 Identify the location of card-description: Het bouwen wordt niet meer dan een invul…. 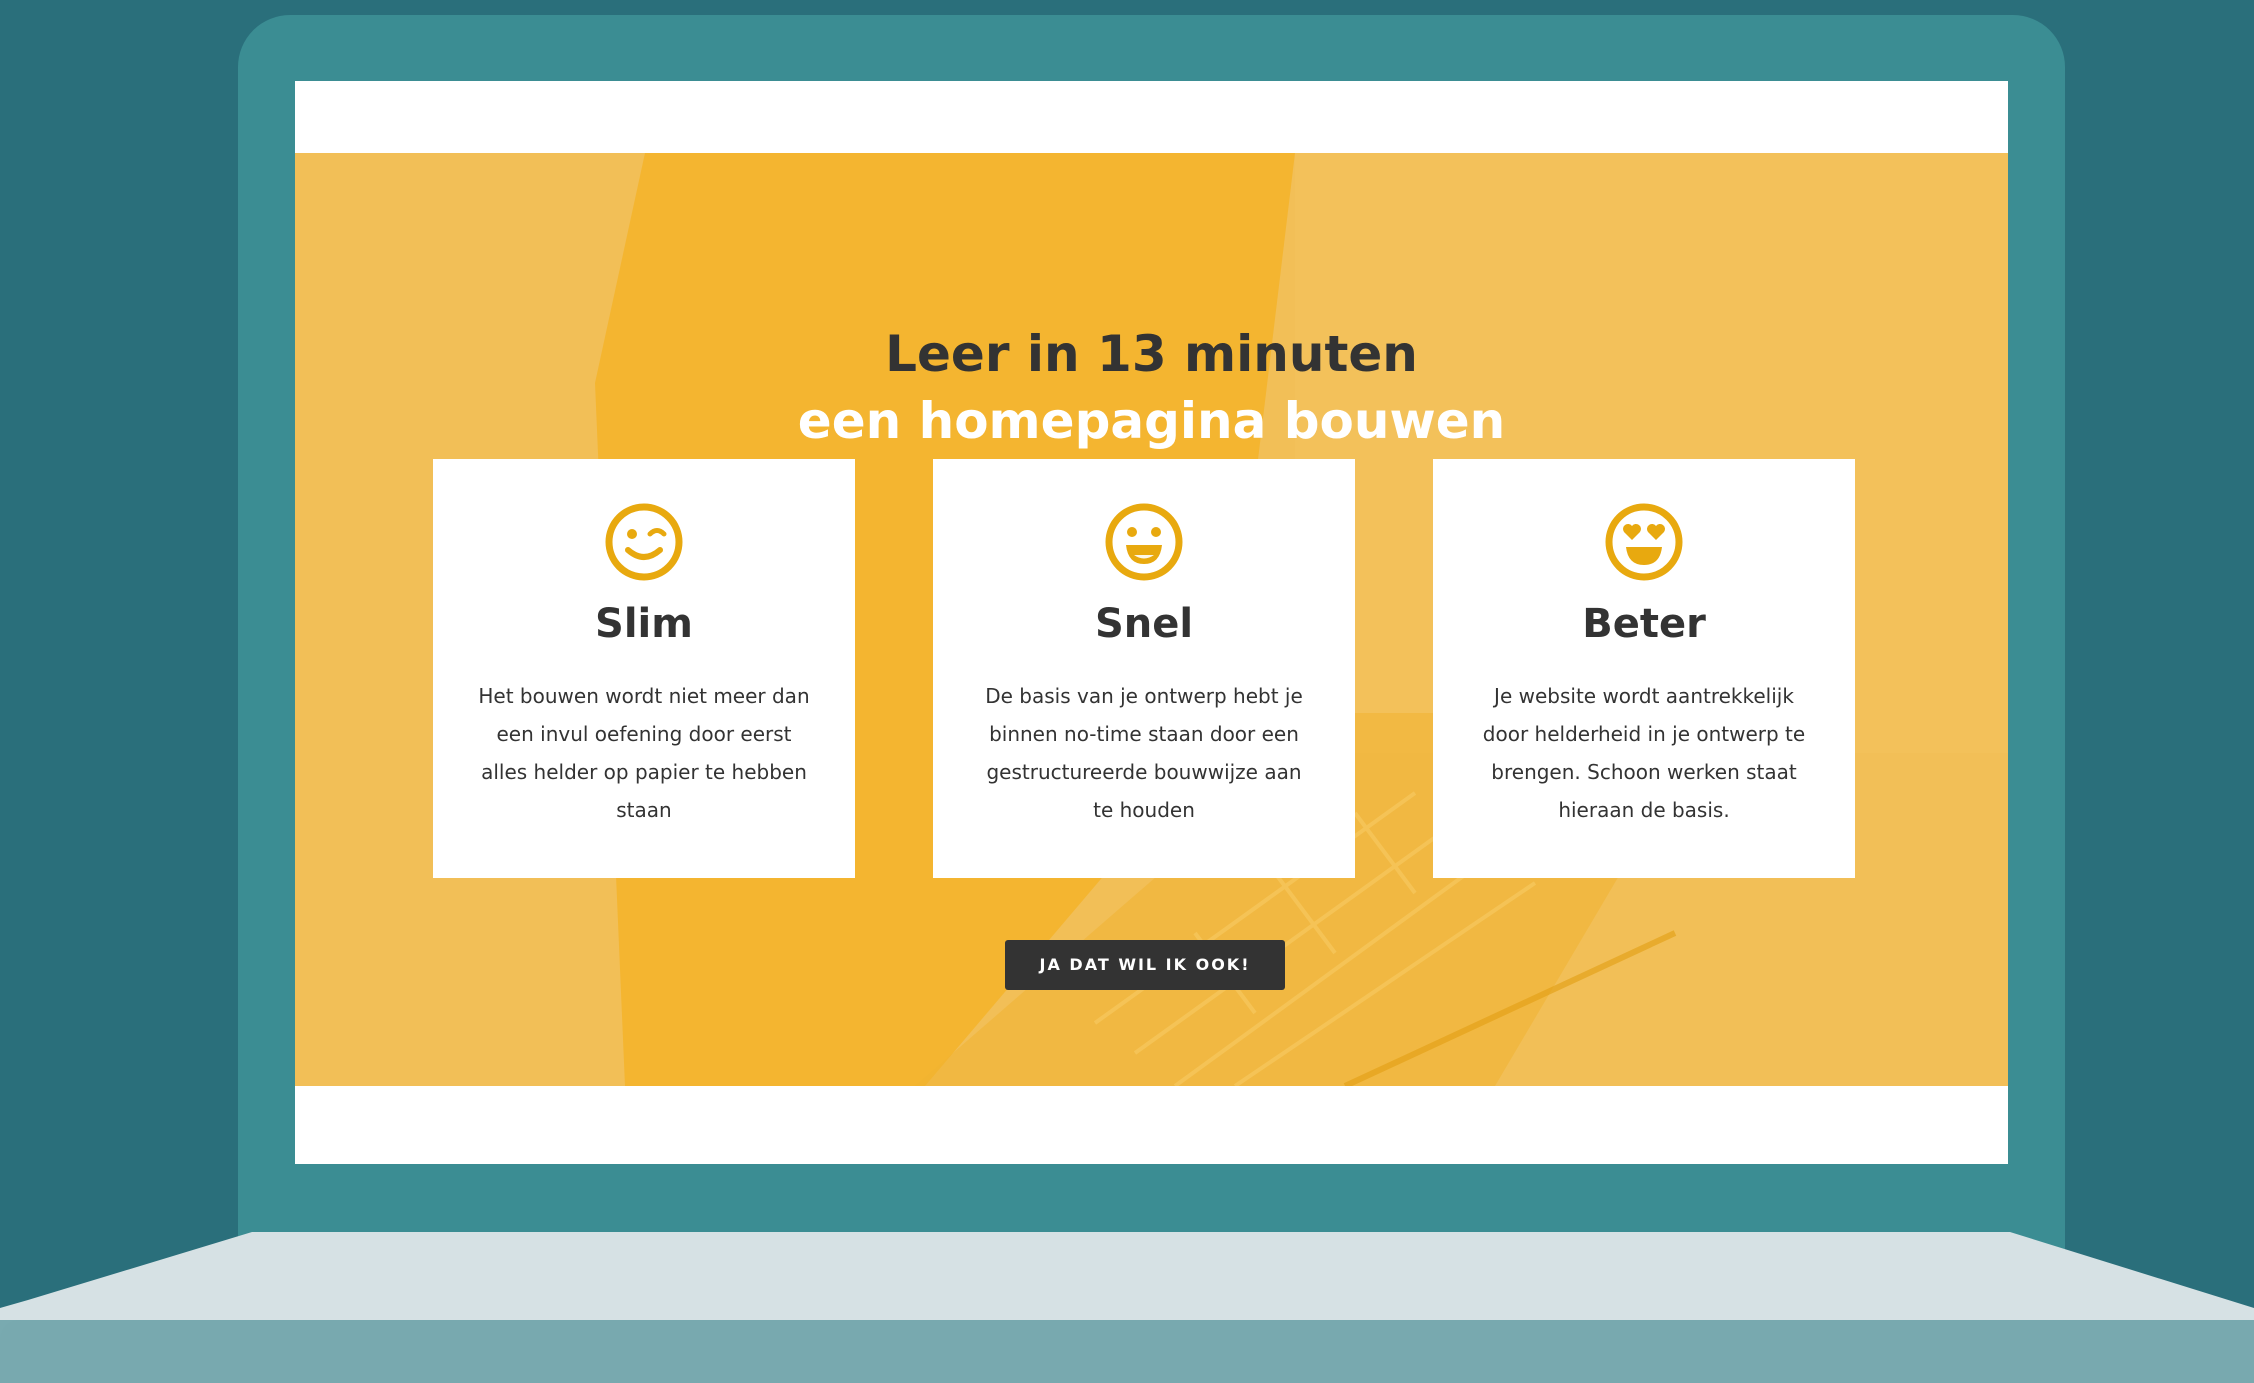
(644, 753).